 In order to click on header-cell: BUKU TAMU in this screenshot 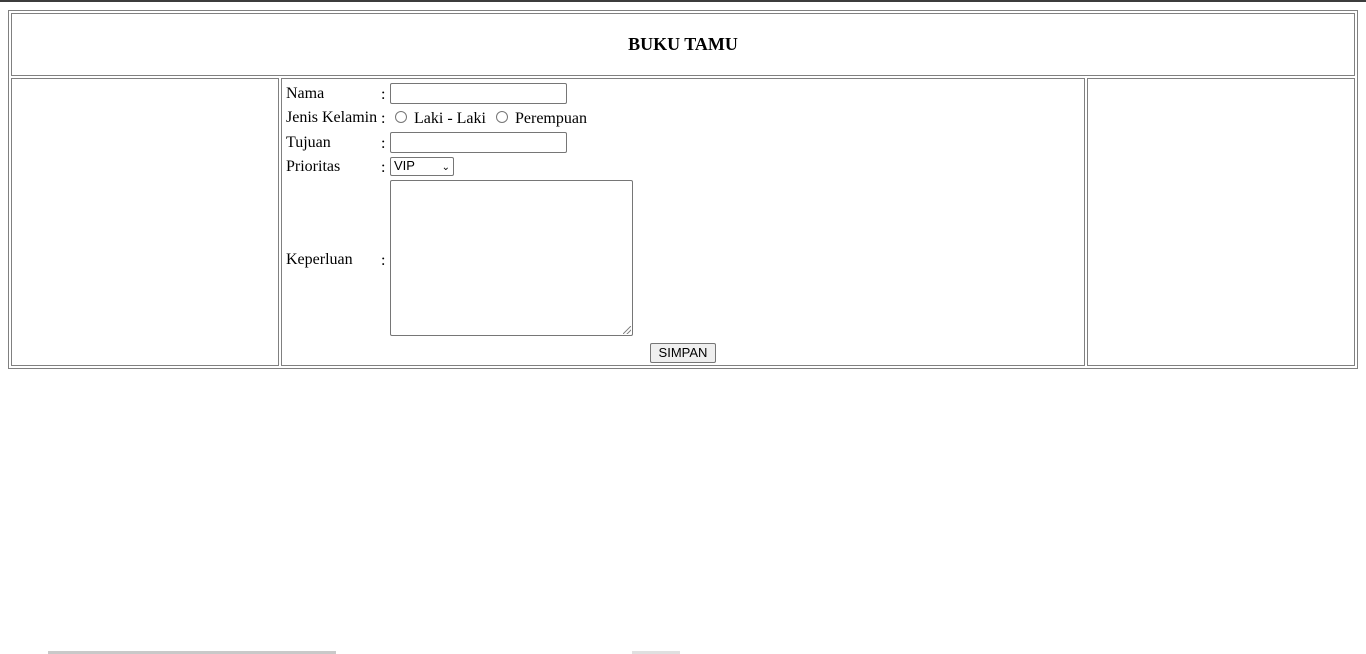, I will do `click(683, 44)`.